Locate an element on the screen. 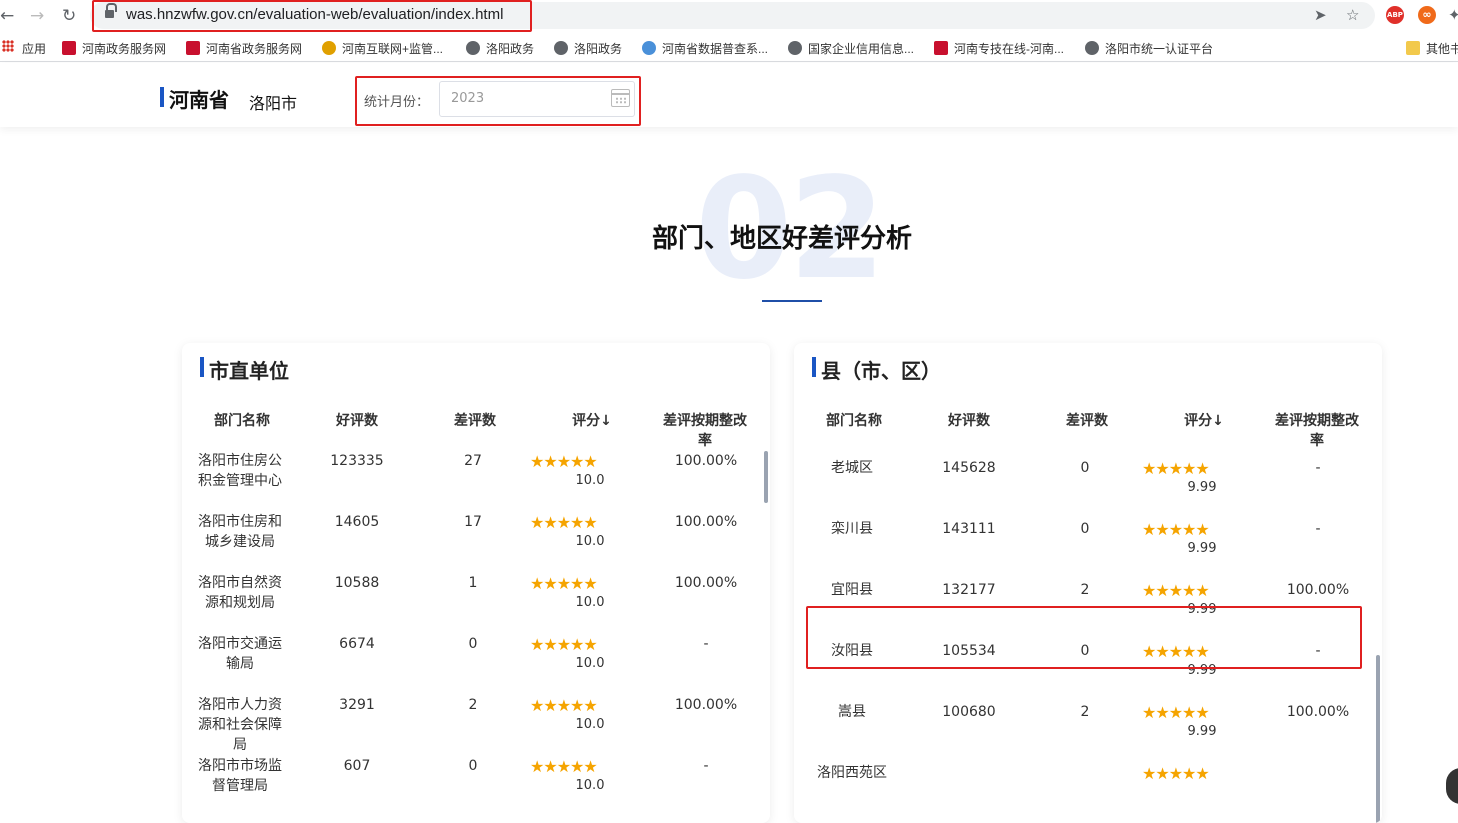 The image size is (1458, 823). cell-bad-count: 1 is located at coordinates (473, 583).